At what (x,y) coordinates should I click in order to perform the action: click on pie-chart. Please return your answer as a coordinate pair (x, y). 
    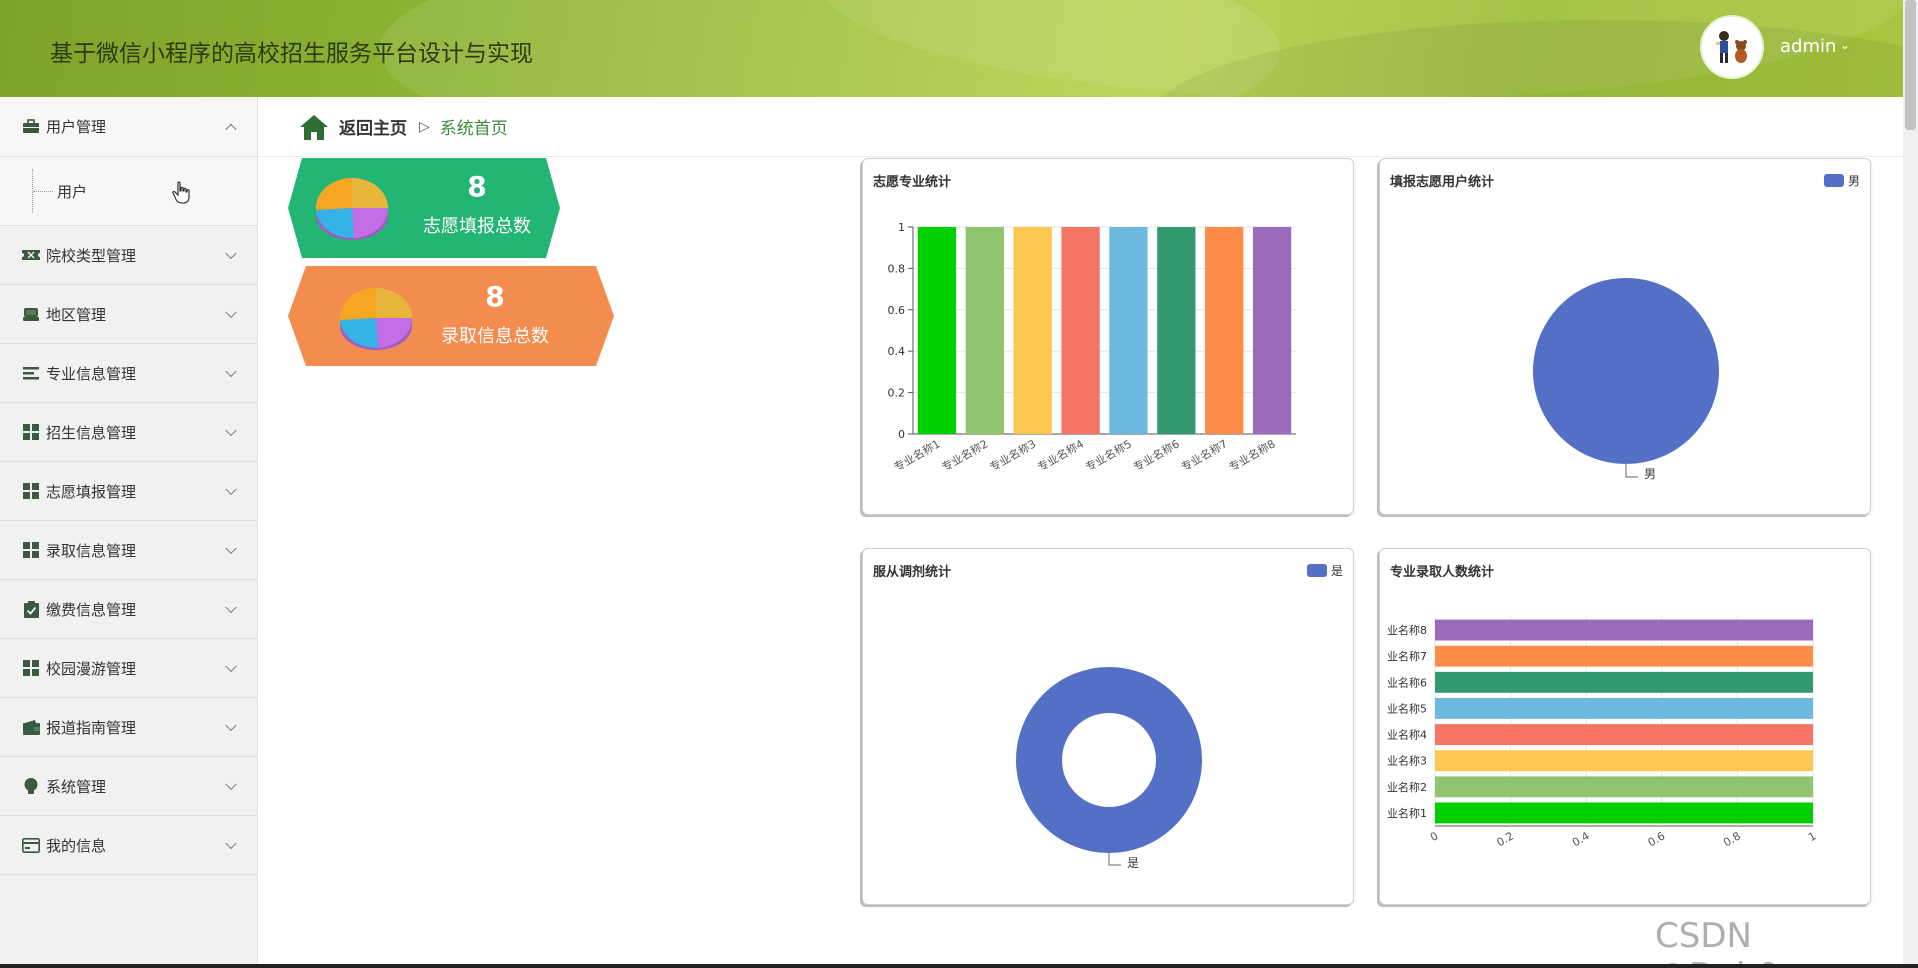
    Looking at the image, I should click on (1626, 378).